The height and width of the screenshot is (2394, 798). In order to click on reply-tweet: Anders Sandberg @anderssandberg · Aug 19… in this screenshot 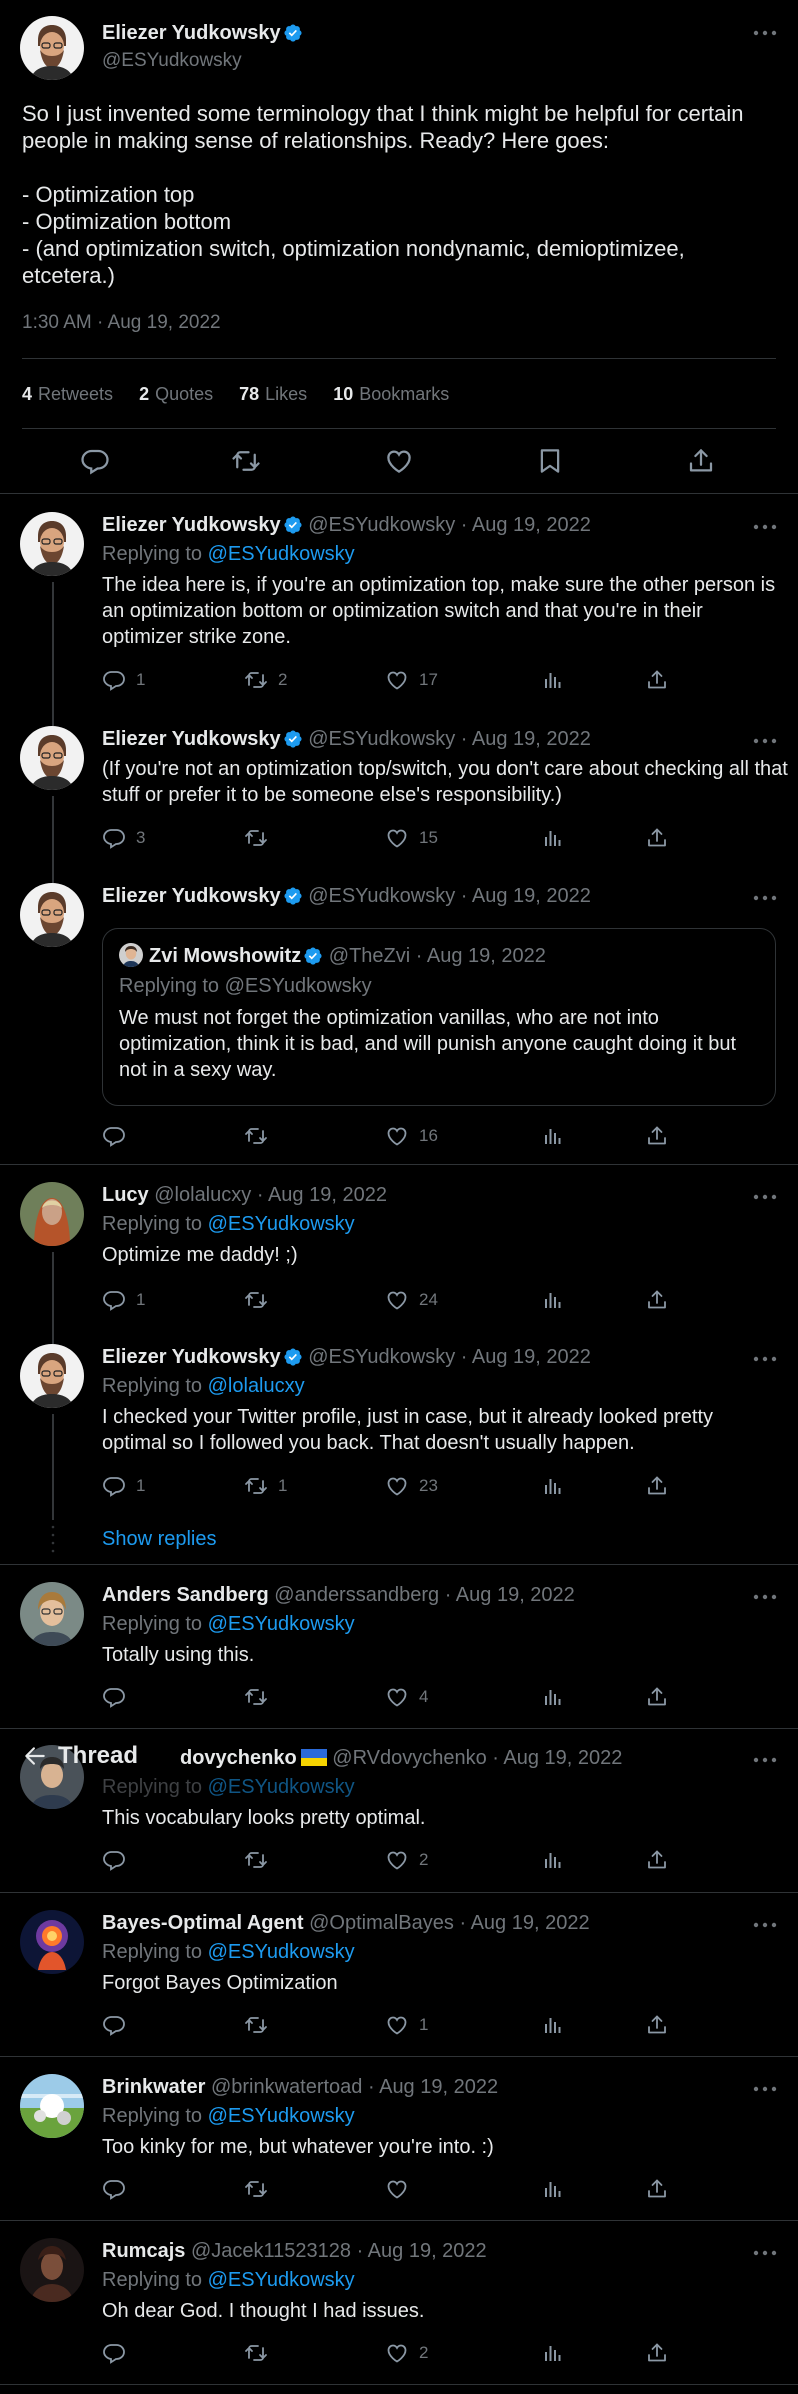, I will do `click(399, 1647)`.